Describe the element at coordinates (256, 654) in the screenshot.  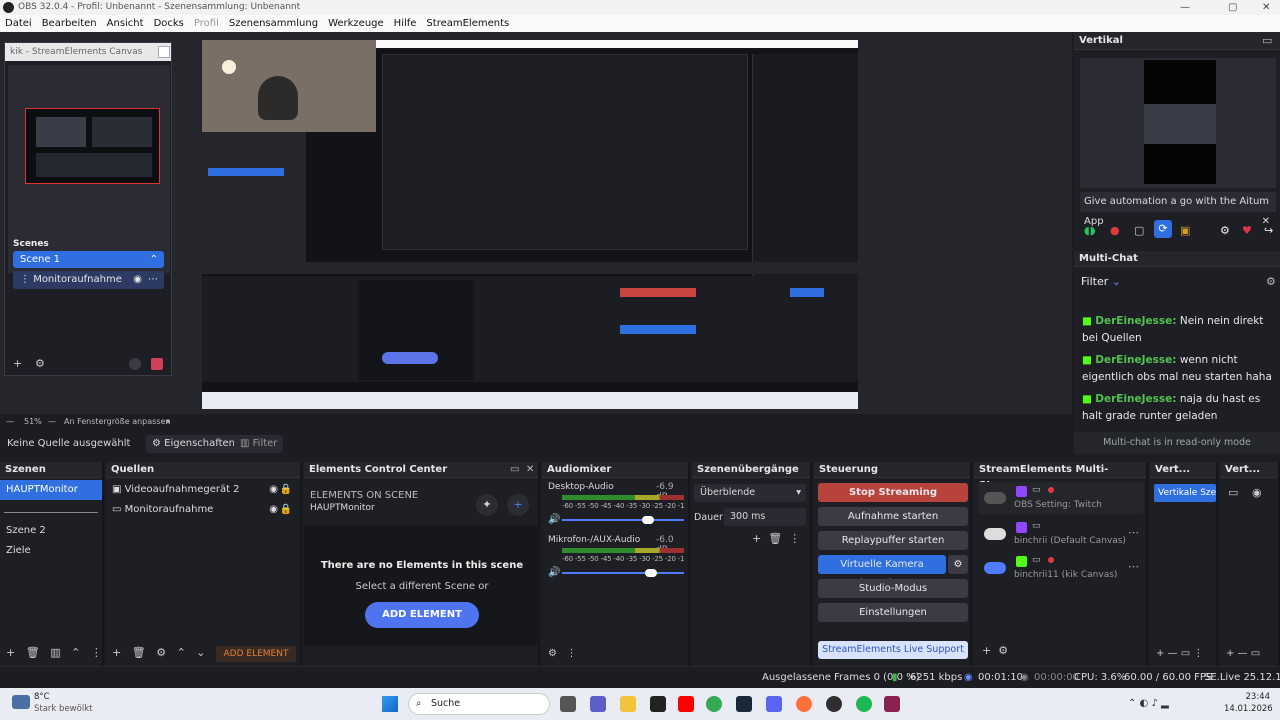
I see `add-element-small-button: ADD ELEMENT` at that location.